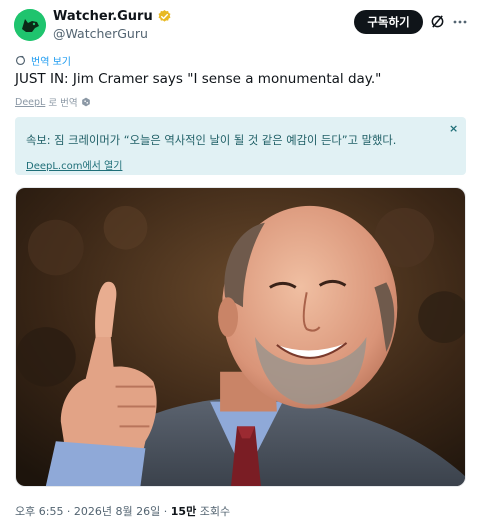  What do you see at coordinates (213, 511) in the screenshot?
I see `views-label: 조회수` at bounding box center [213, 511].